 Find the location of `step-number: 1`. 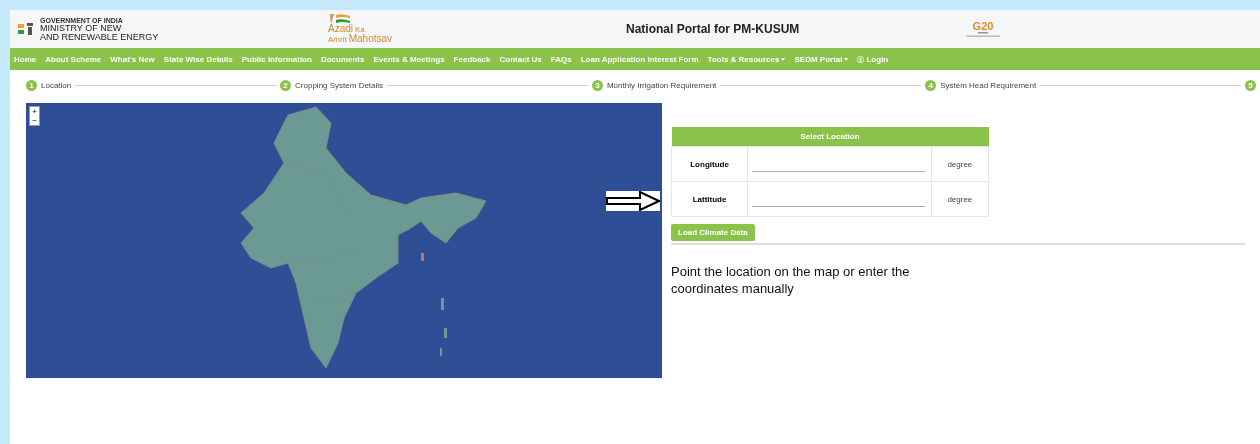

step-number: 1 is located at coordinates (31, 85).